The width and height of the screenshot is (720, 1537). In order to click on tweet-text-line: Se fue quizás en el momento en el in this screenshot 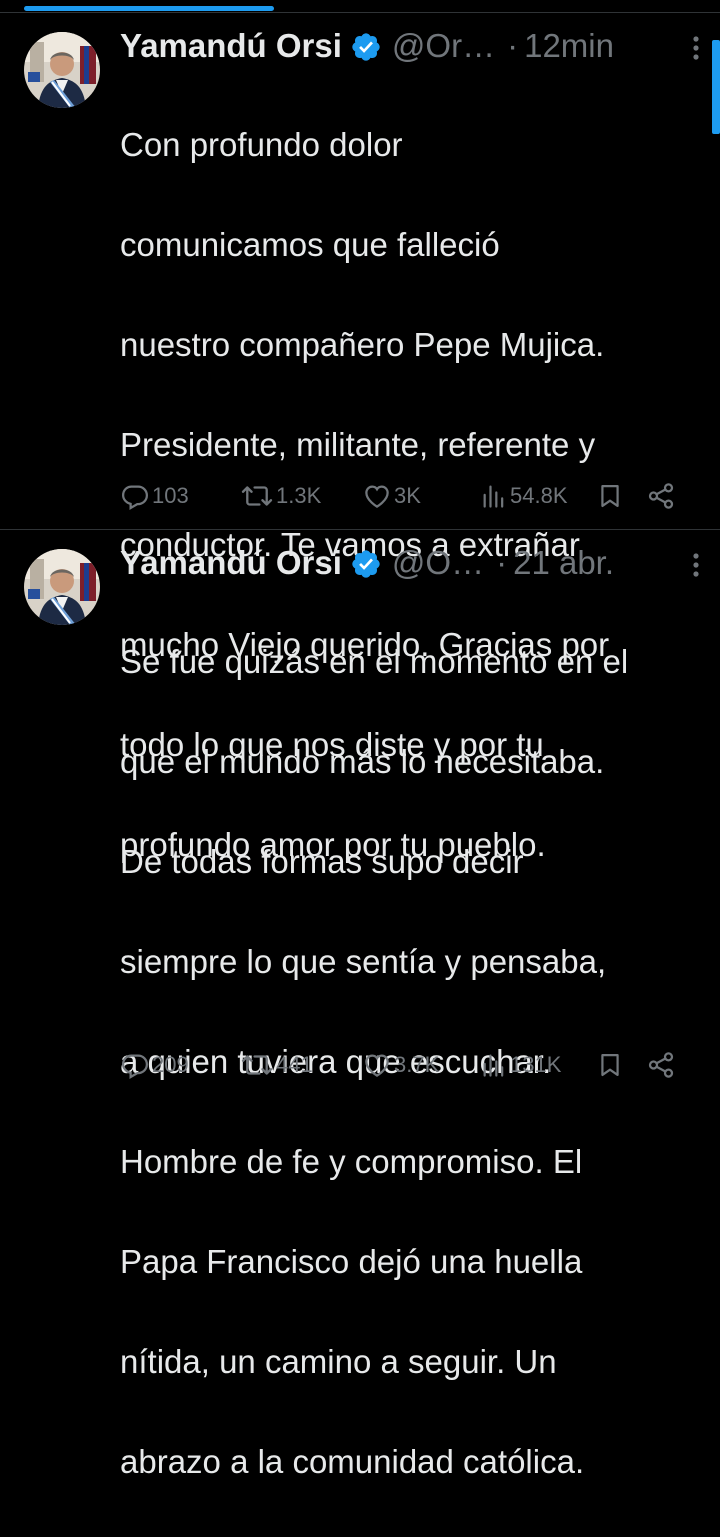, I will do `click(374, 661)`.